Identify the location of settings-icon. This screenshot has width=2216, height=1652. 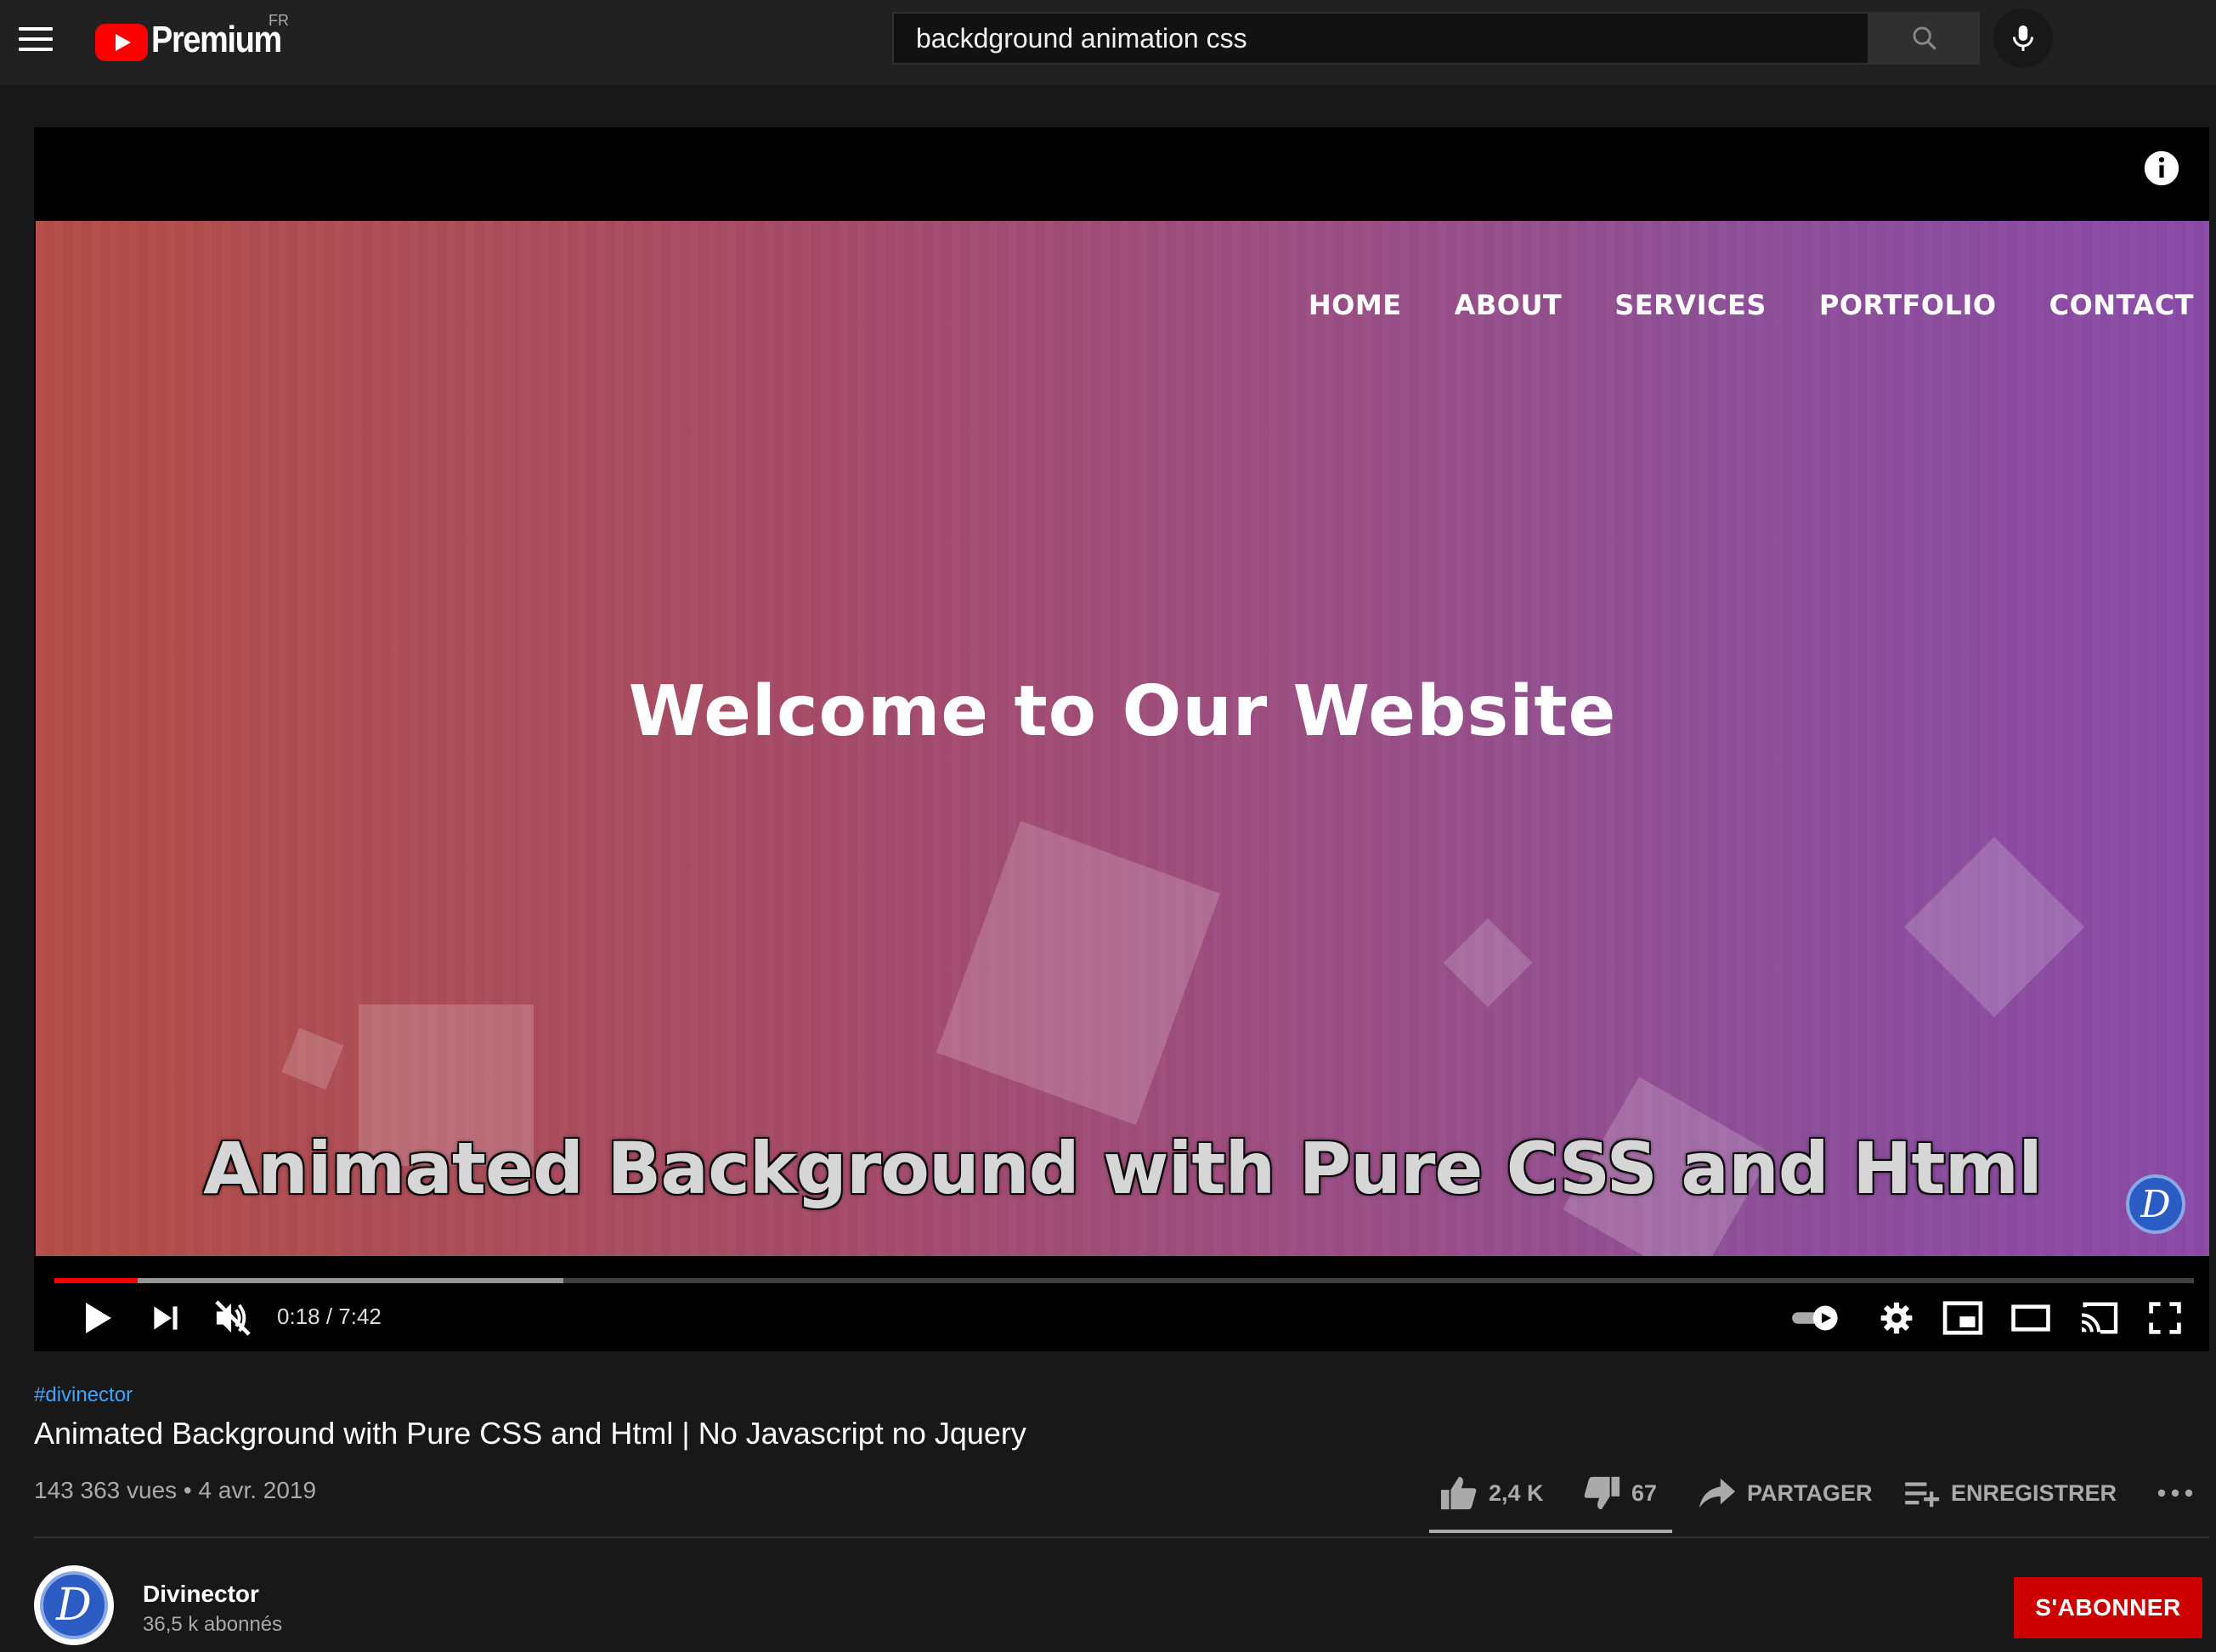
(1897, 1318).